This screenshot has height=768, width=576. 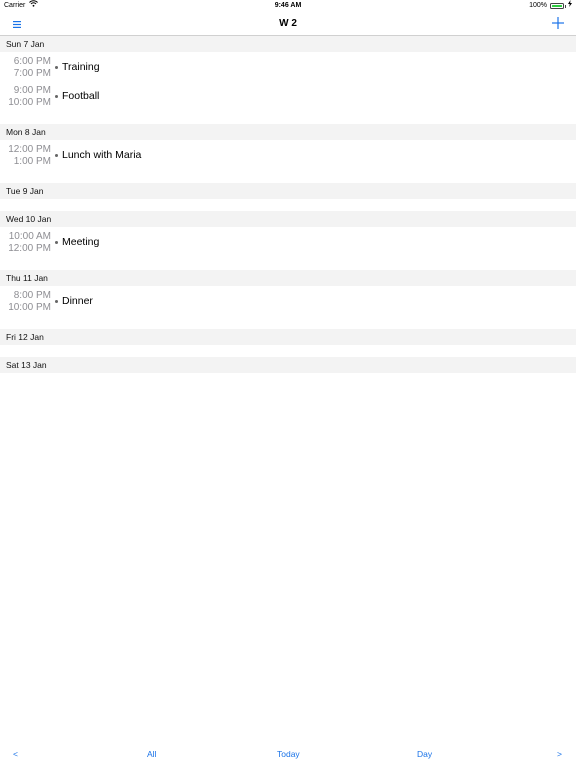 I want to click on event-end-time: 7:00 PM, so click(x=32, y=73).